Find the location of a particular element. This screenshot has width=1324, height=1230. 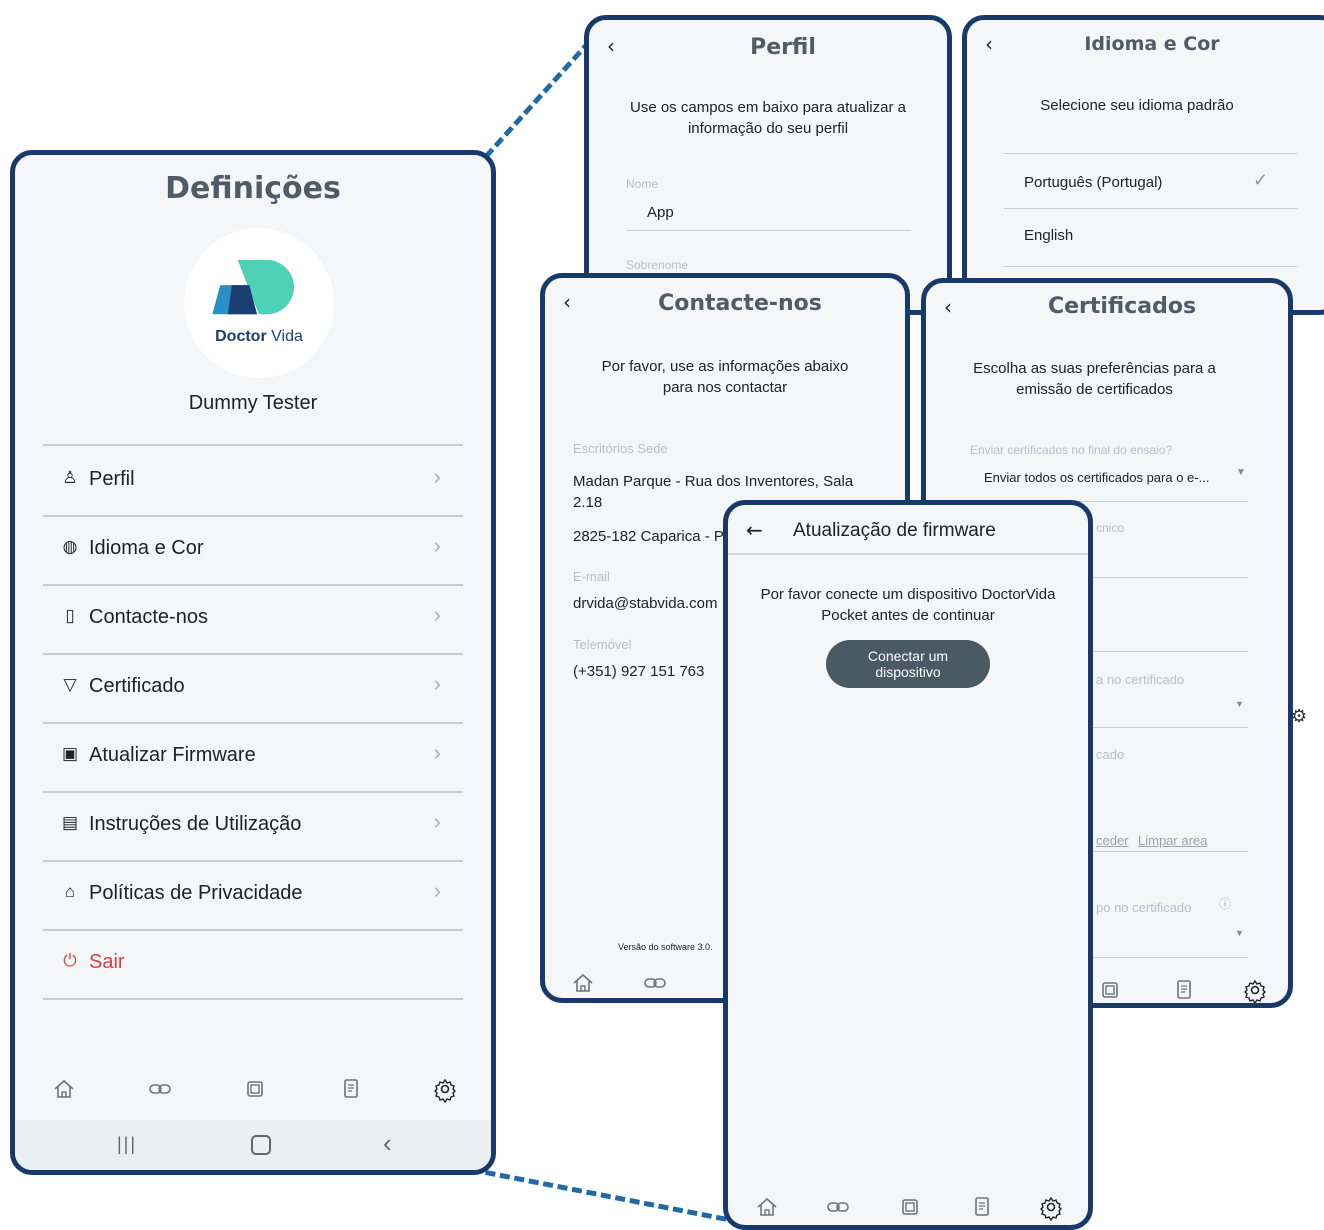

certificate-icon: ▽ is located at coordinates (70, 684).